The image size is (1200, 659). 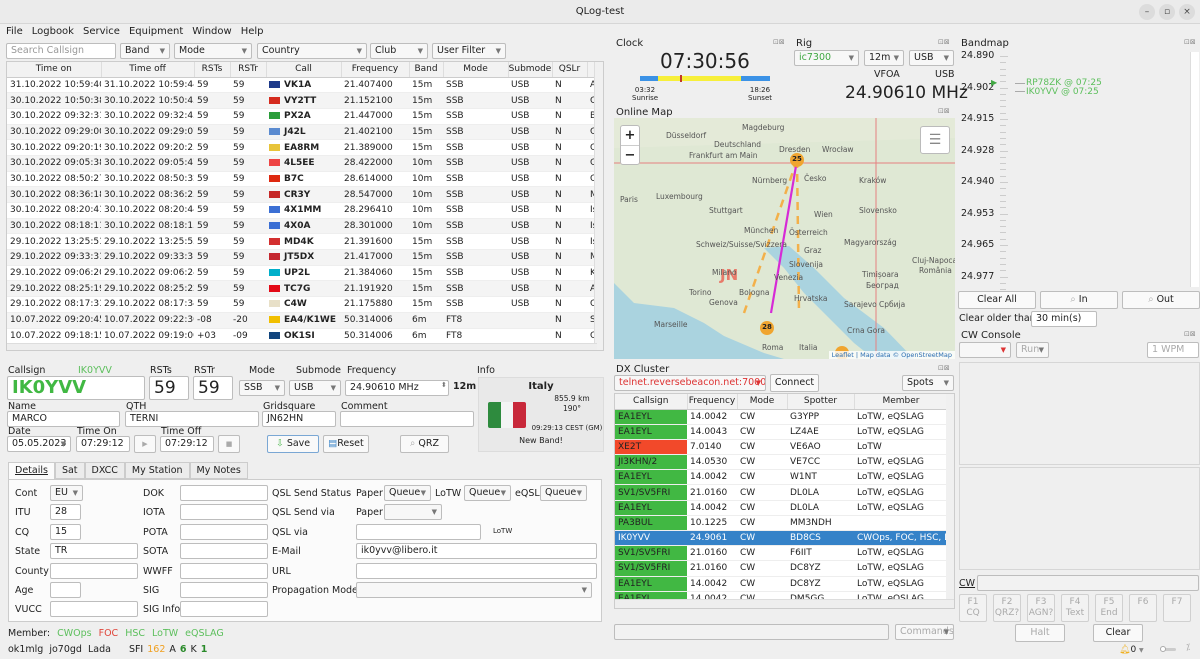 I want to click on connect-button: Connect, so click(x=794, y=383).